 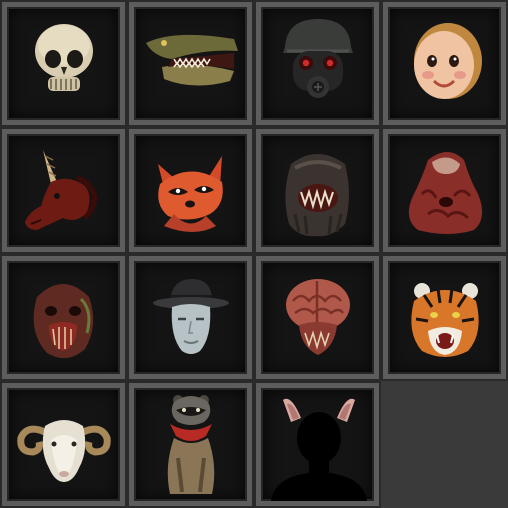 I want to click on mask-slot-fedora-man, so click(x=190, y=317).